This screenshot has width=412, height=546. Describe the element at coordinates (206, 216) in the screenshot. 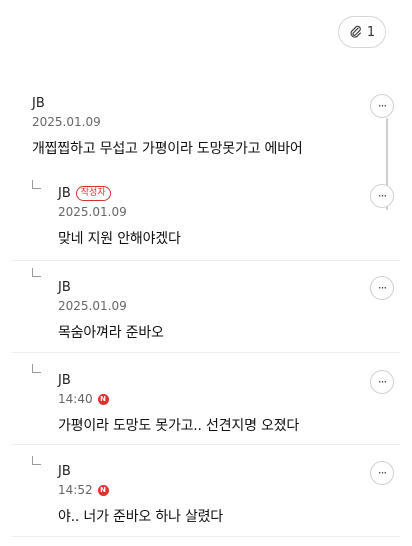

I see `reply-item: JB 작성자 2025.01.09 맞네 지원 안해야겠다 ···` at that location.